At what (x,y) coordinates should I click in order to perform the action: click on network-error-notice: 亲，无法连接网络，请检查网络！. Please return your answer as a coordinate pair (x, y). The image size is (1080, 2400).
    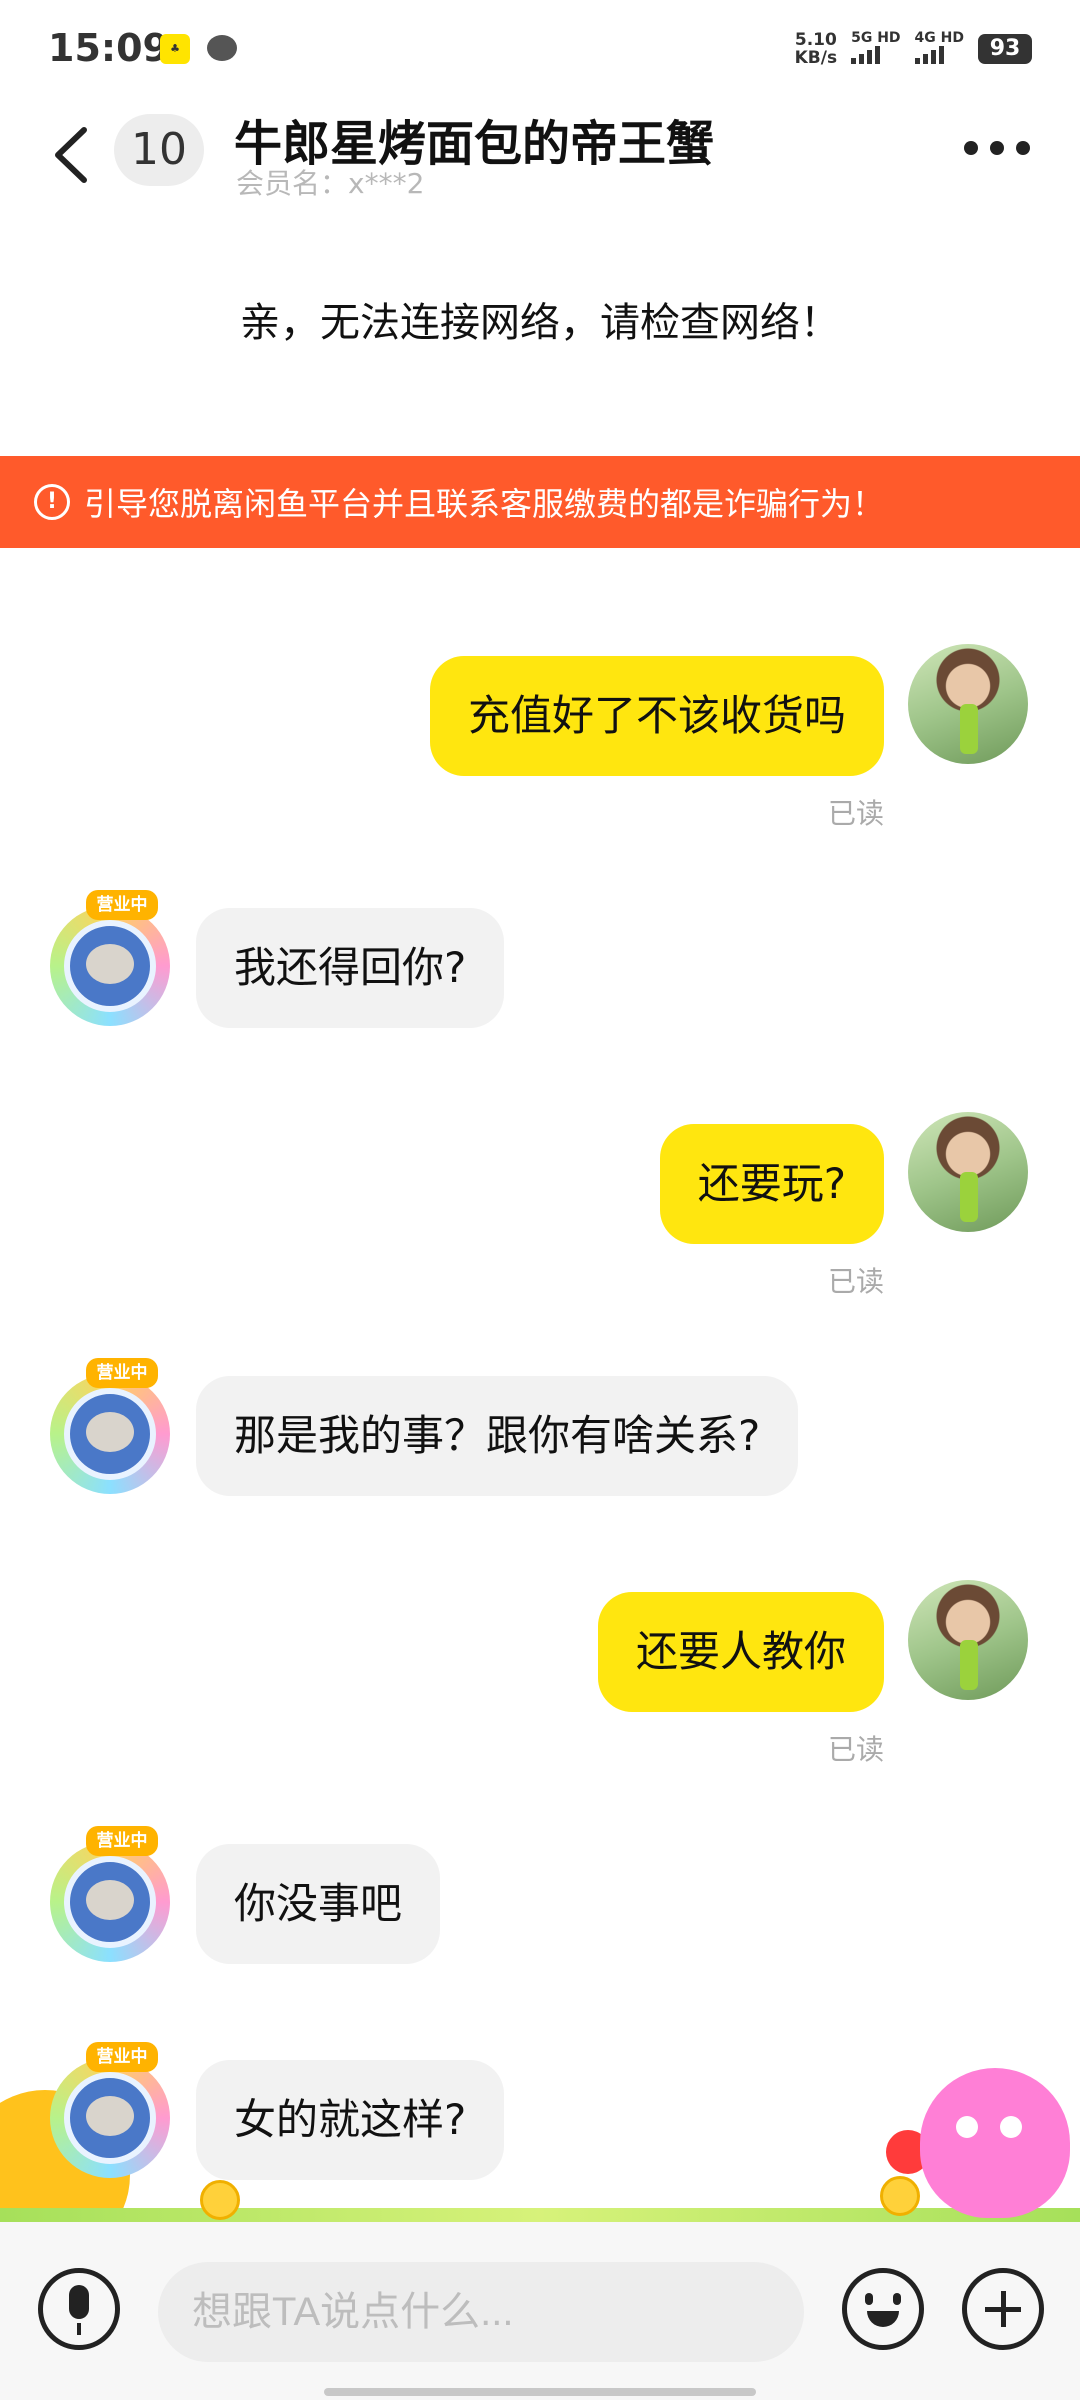
    Looking at the image, I should click on (540, 319).